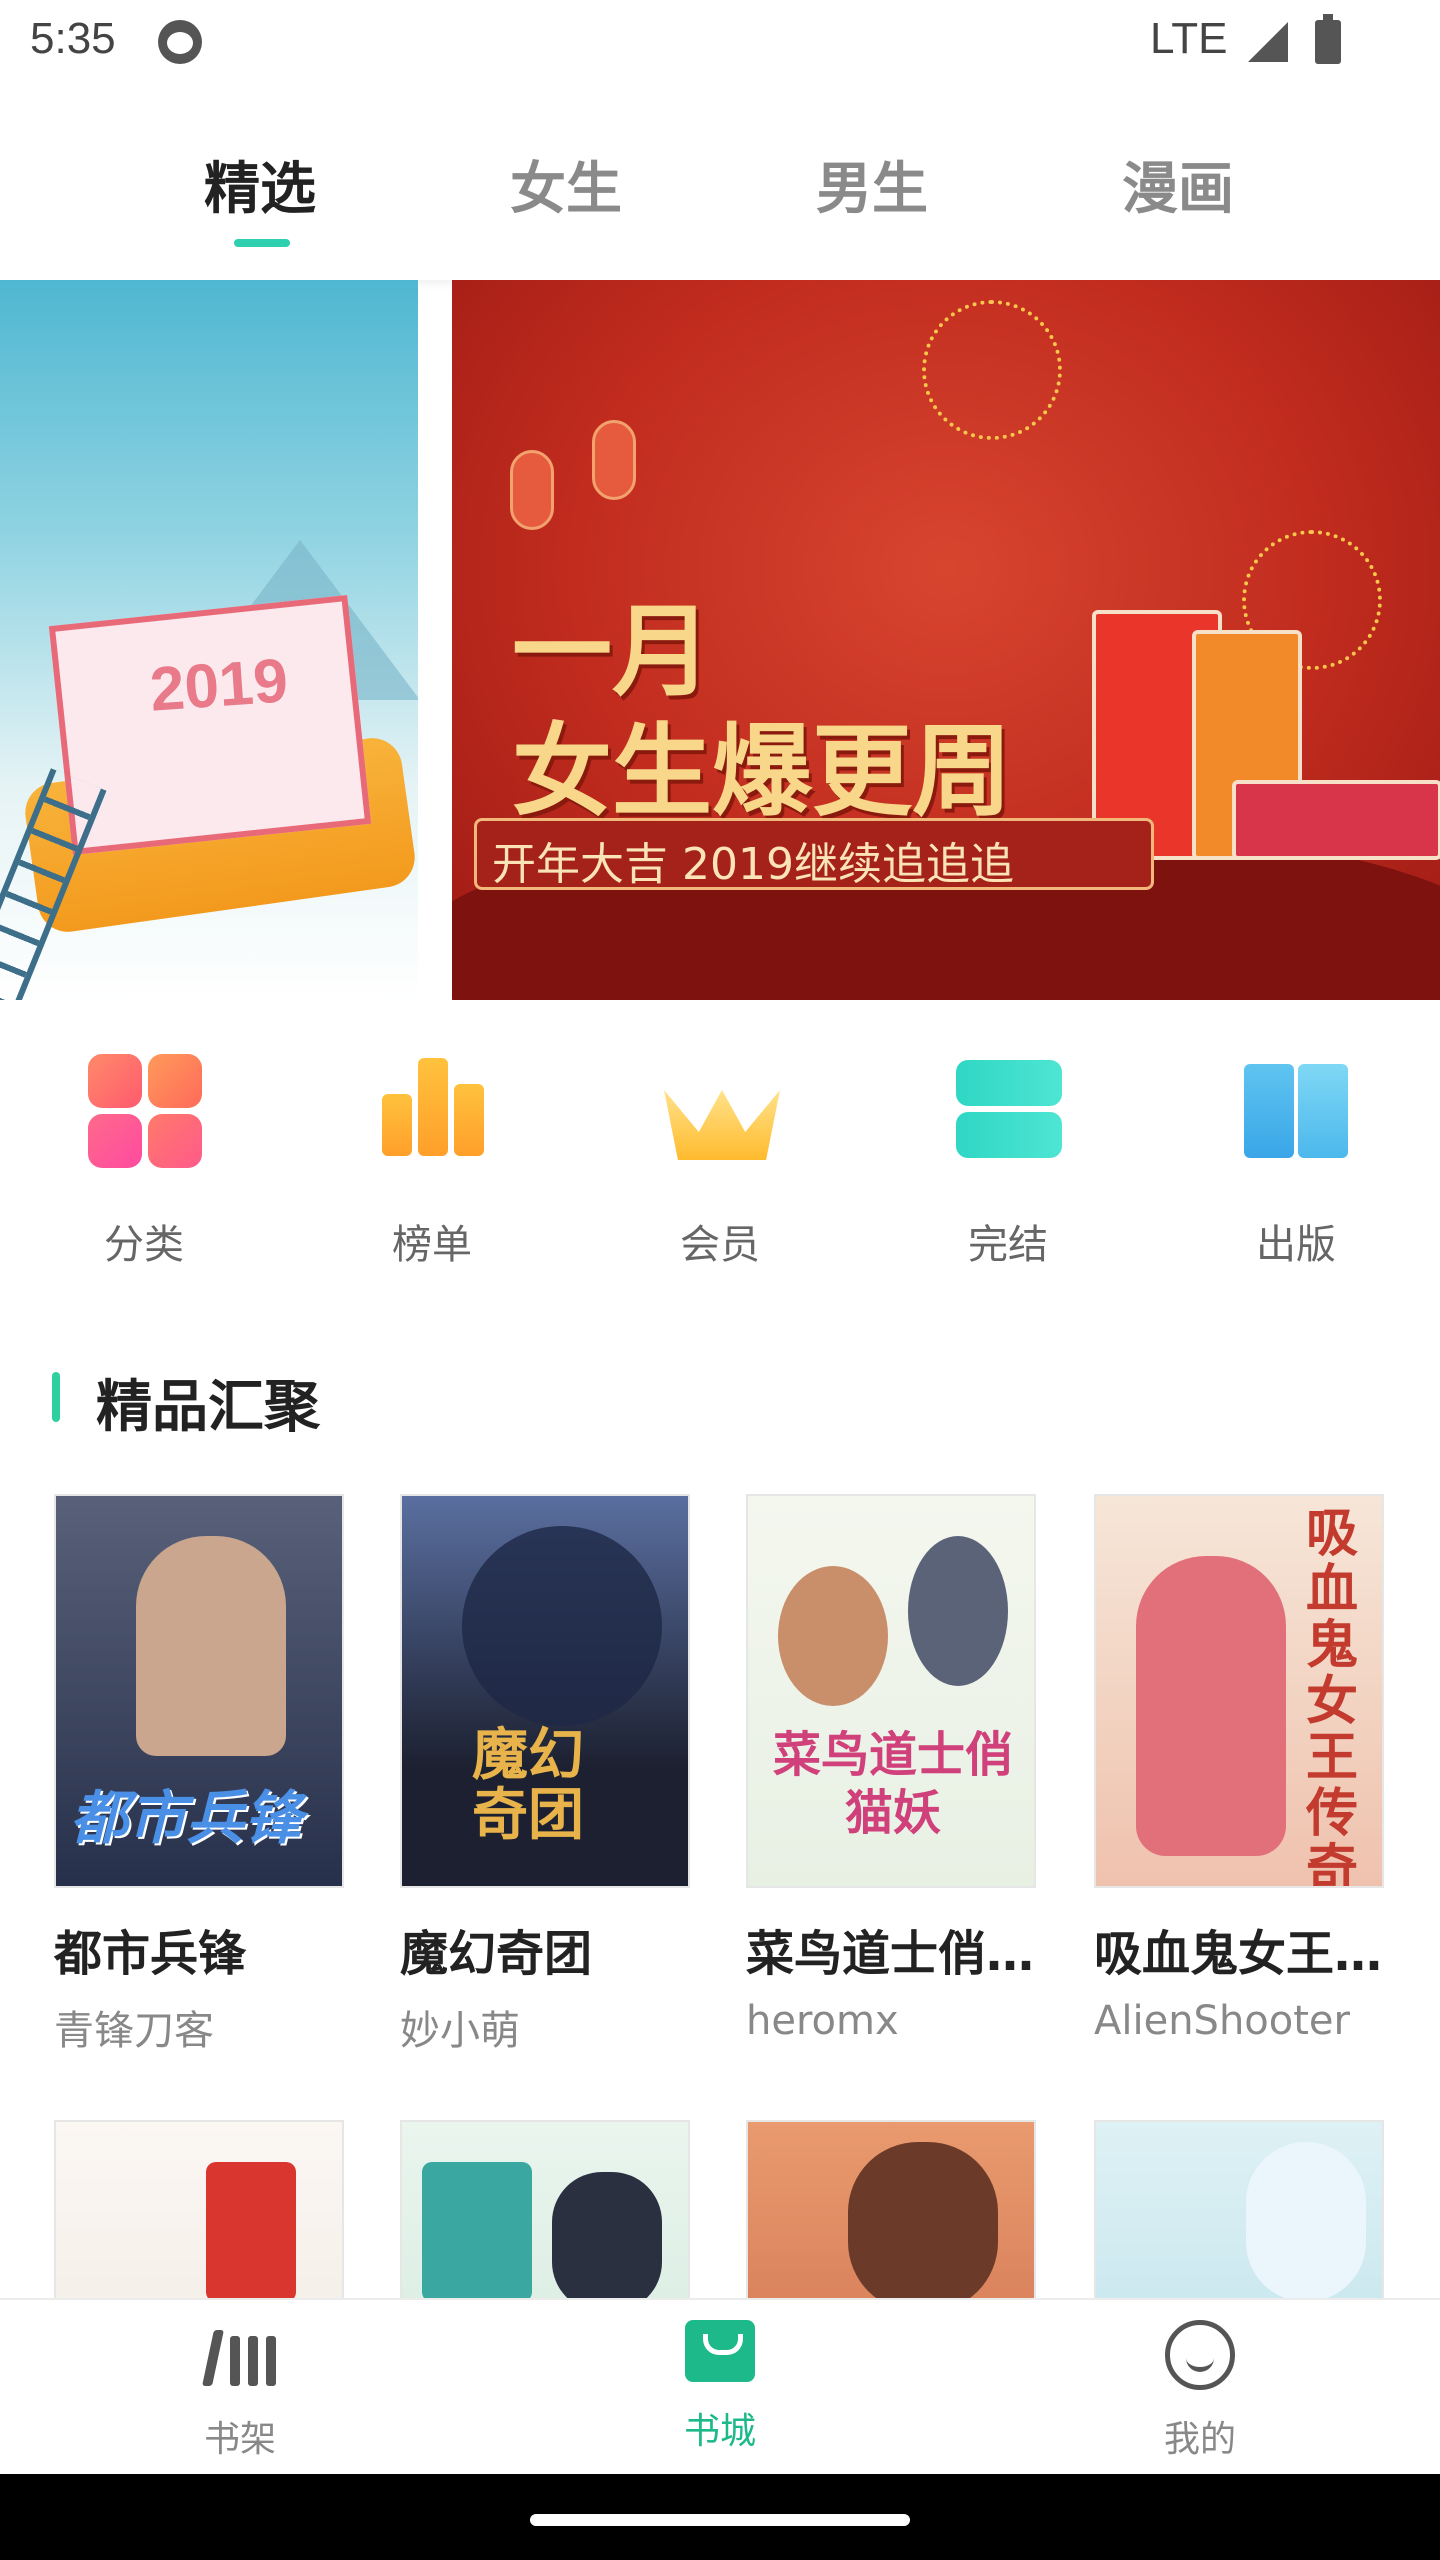 The height and width of the screenshot is (2560, 1440). Describe the element at coordinates (262, 243) in the screenshot. I see `tab-indicator` at that location.